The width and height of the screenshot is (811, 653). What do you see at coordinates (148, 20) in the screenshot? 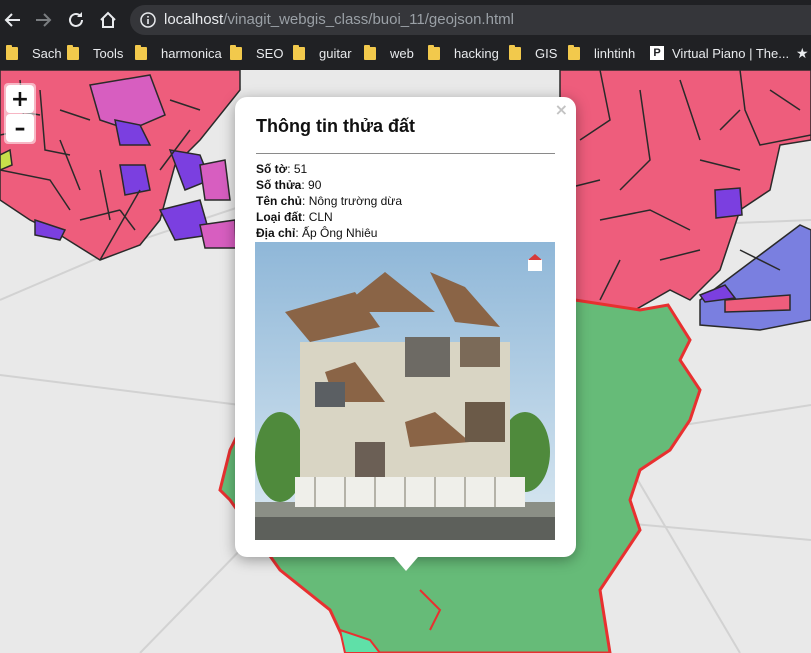
I see `info-icon` at bounding box center [148, 20].